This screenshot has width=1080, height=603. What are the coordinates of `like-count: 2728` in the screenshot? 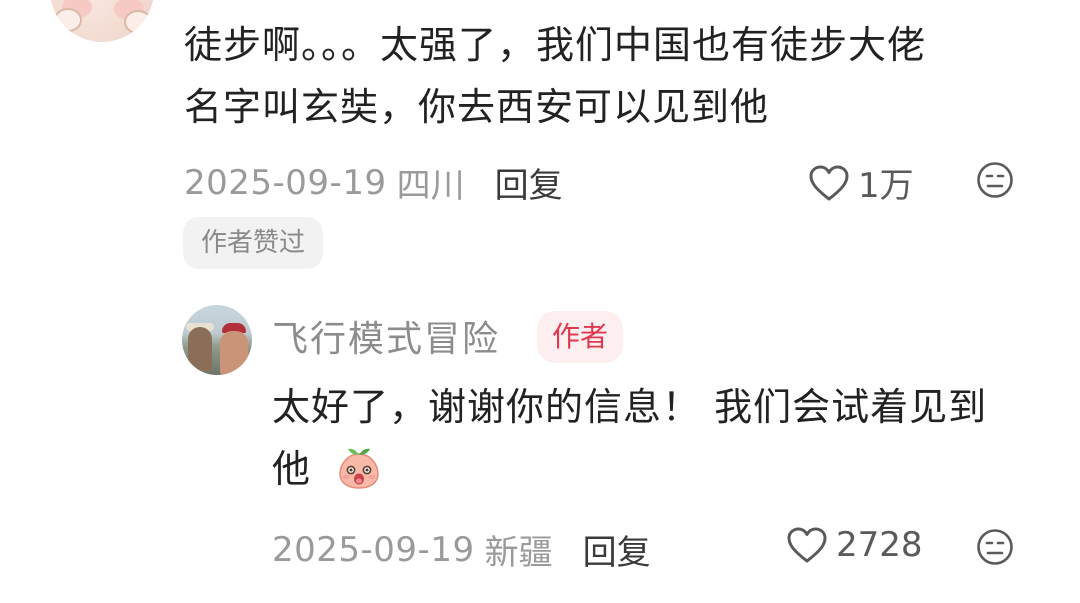 It's located at (879, 545).